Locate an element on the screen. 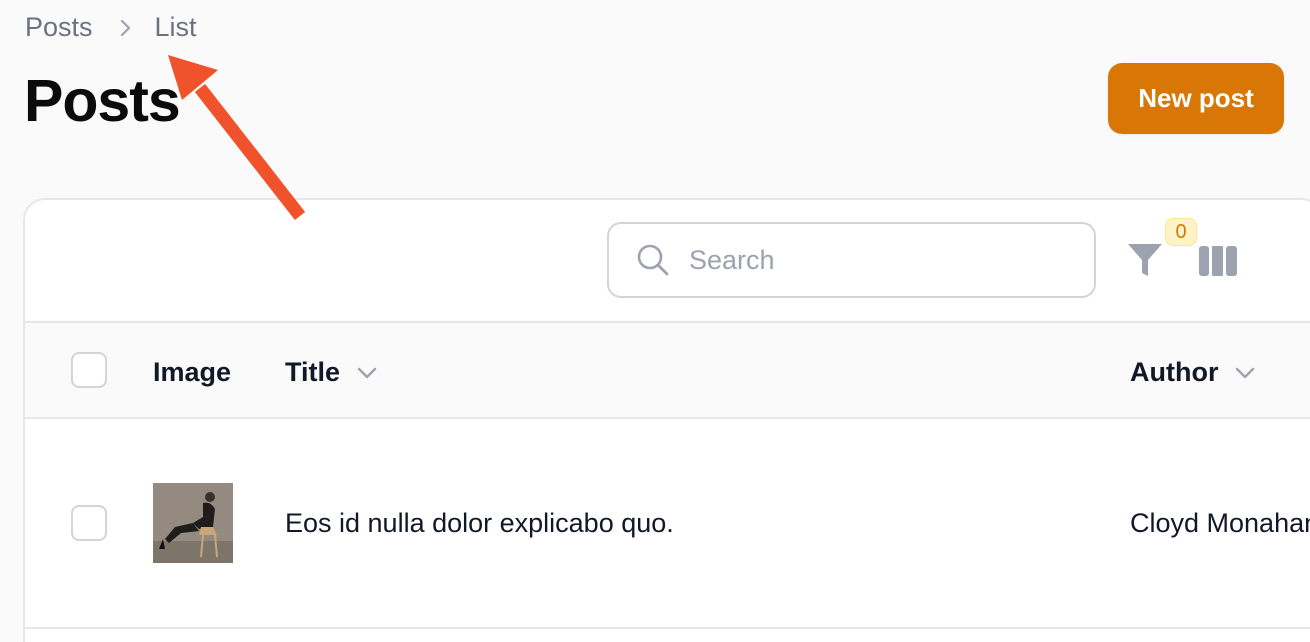  column-header-title: Title is located at coordinates (331, 372).